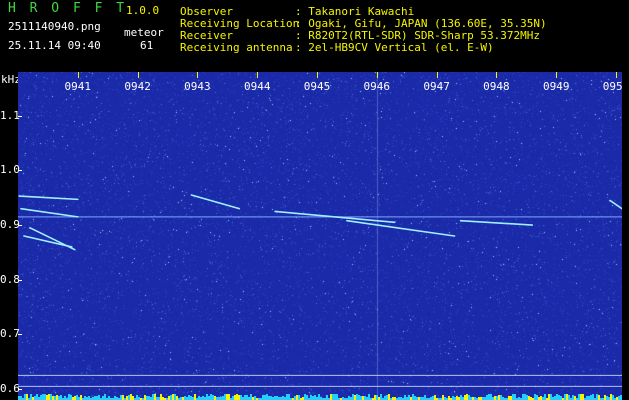  Describe the element at coordinates (10, 389) in the screenshot. I see `y-tick-label: 0.6` at that location.